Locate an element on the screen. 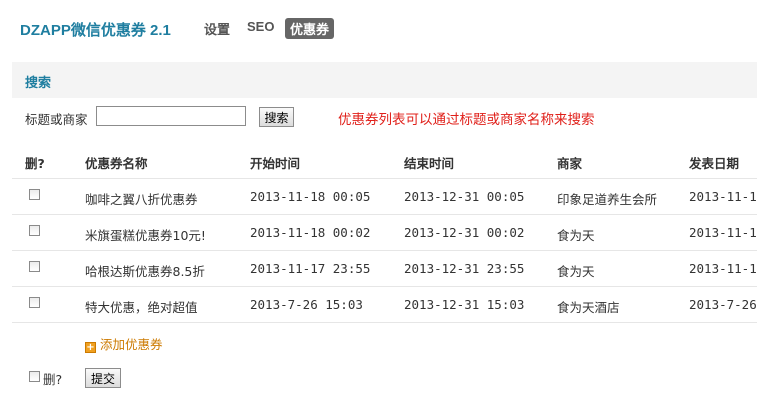 This screenshot has height=406, width=757. search-hint: 优惠券列表可以通过标题或商家名称来搜索 is located at coordinates (466, 120).